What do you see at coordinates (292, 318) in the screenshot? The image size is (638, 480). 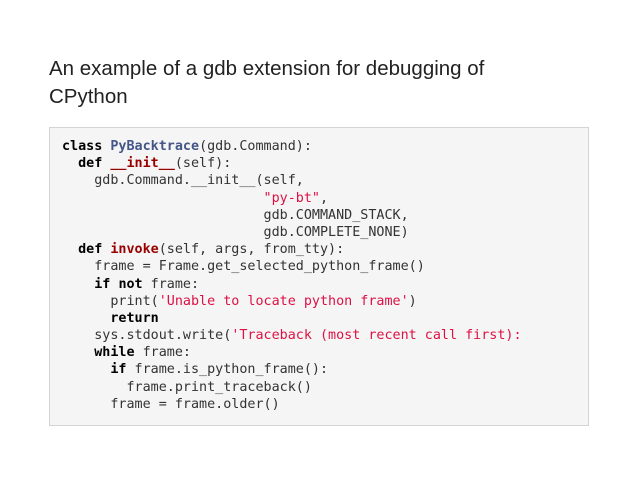 I see `code-line: return` at bounding box center [292, 318].